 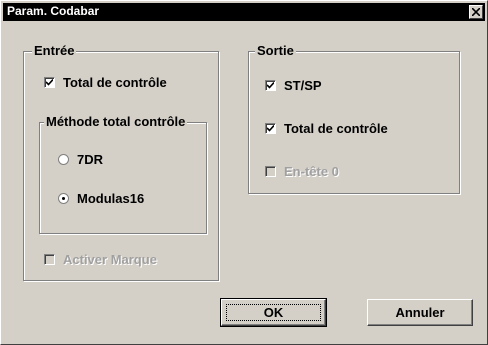 I want to click on st-sp-checkbox: ST/SP, so click(x=293, y=85).